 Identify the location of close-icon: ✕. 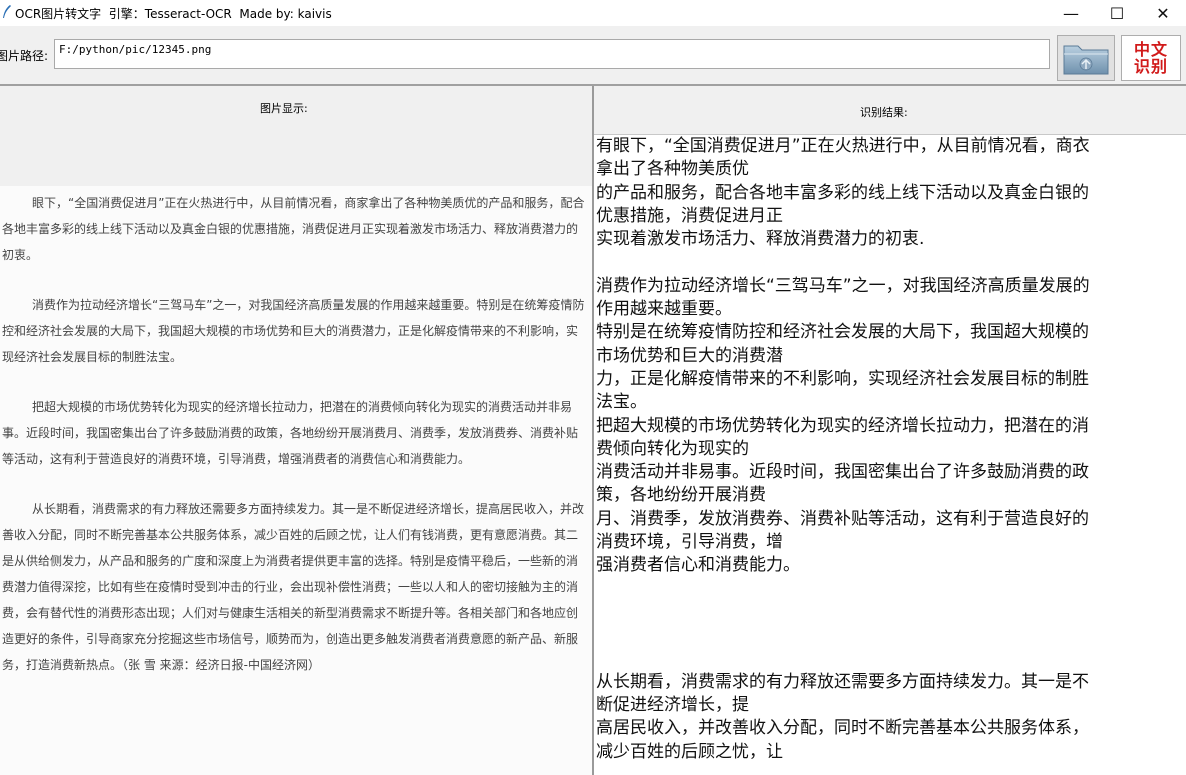
(1163, 13).